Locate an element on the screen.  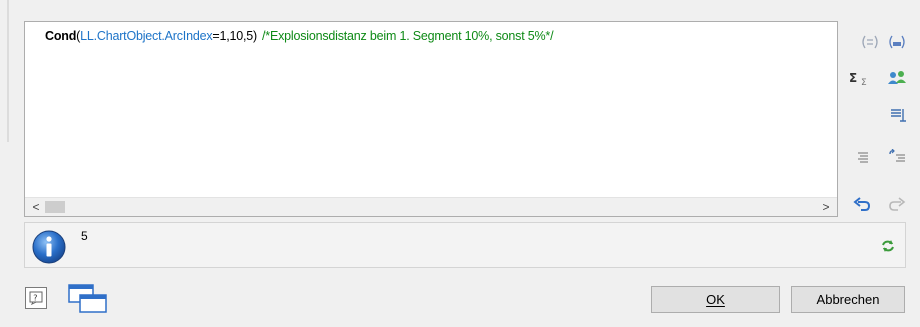
horizontal-scrollbar: < > is located at coordinates (431, 206).